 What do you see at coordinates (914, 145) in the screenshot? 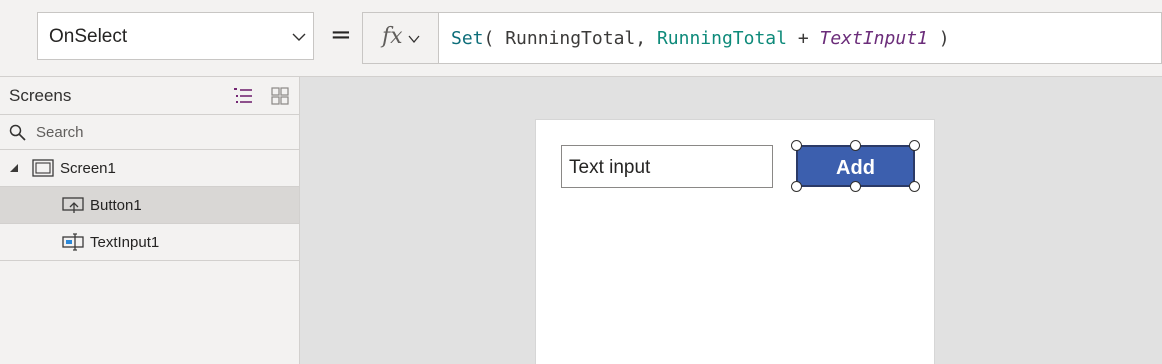
I see `resize-handle-top-right` at bounding box center [914, 145].